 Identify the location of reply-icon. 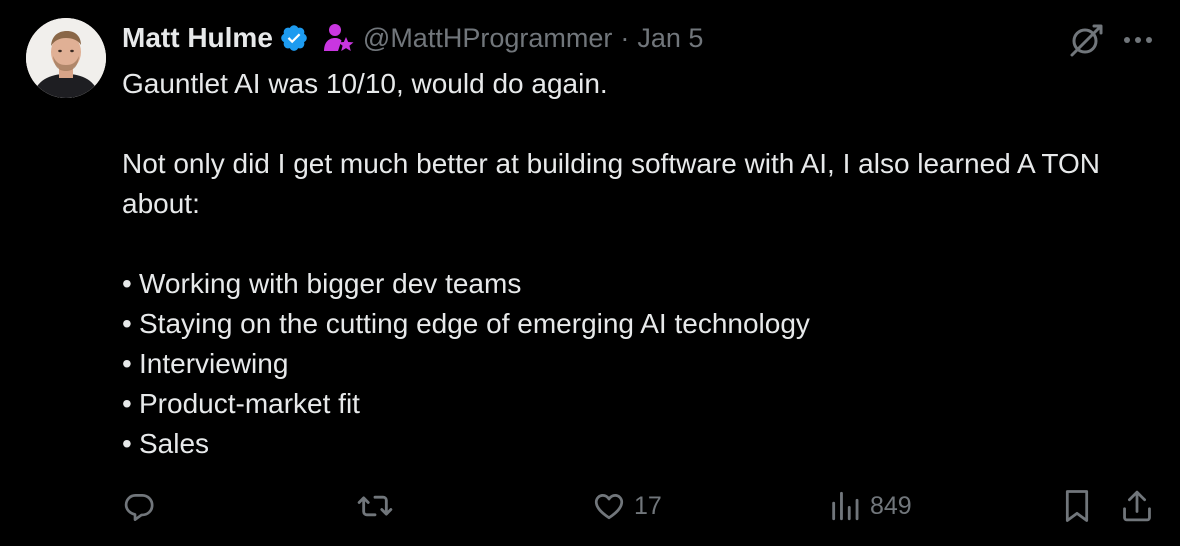
(139, 507).